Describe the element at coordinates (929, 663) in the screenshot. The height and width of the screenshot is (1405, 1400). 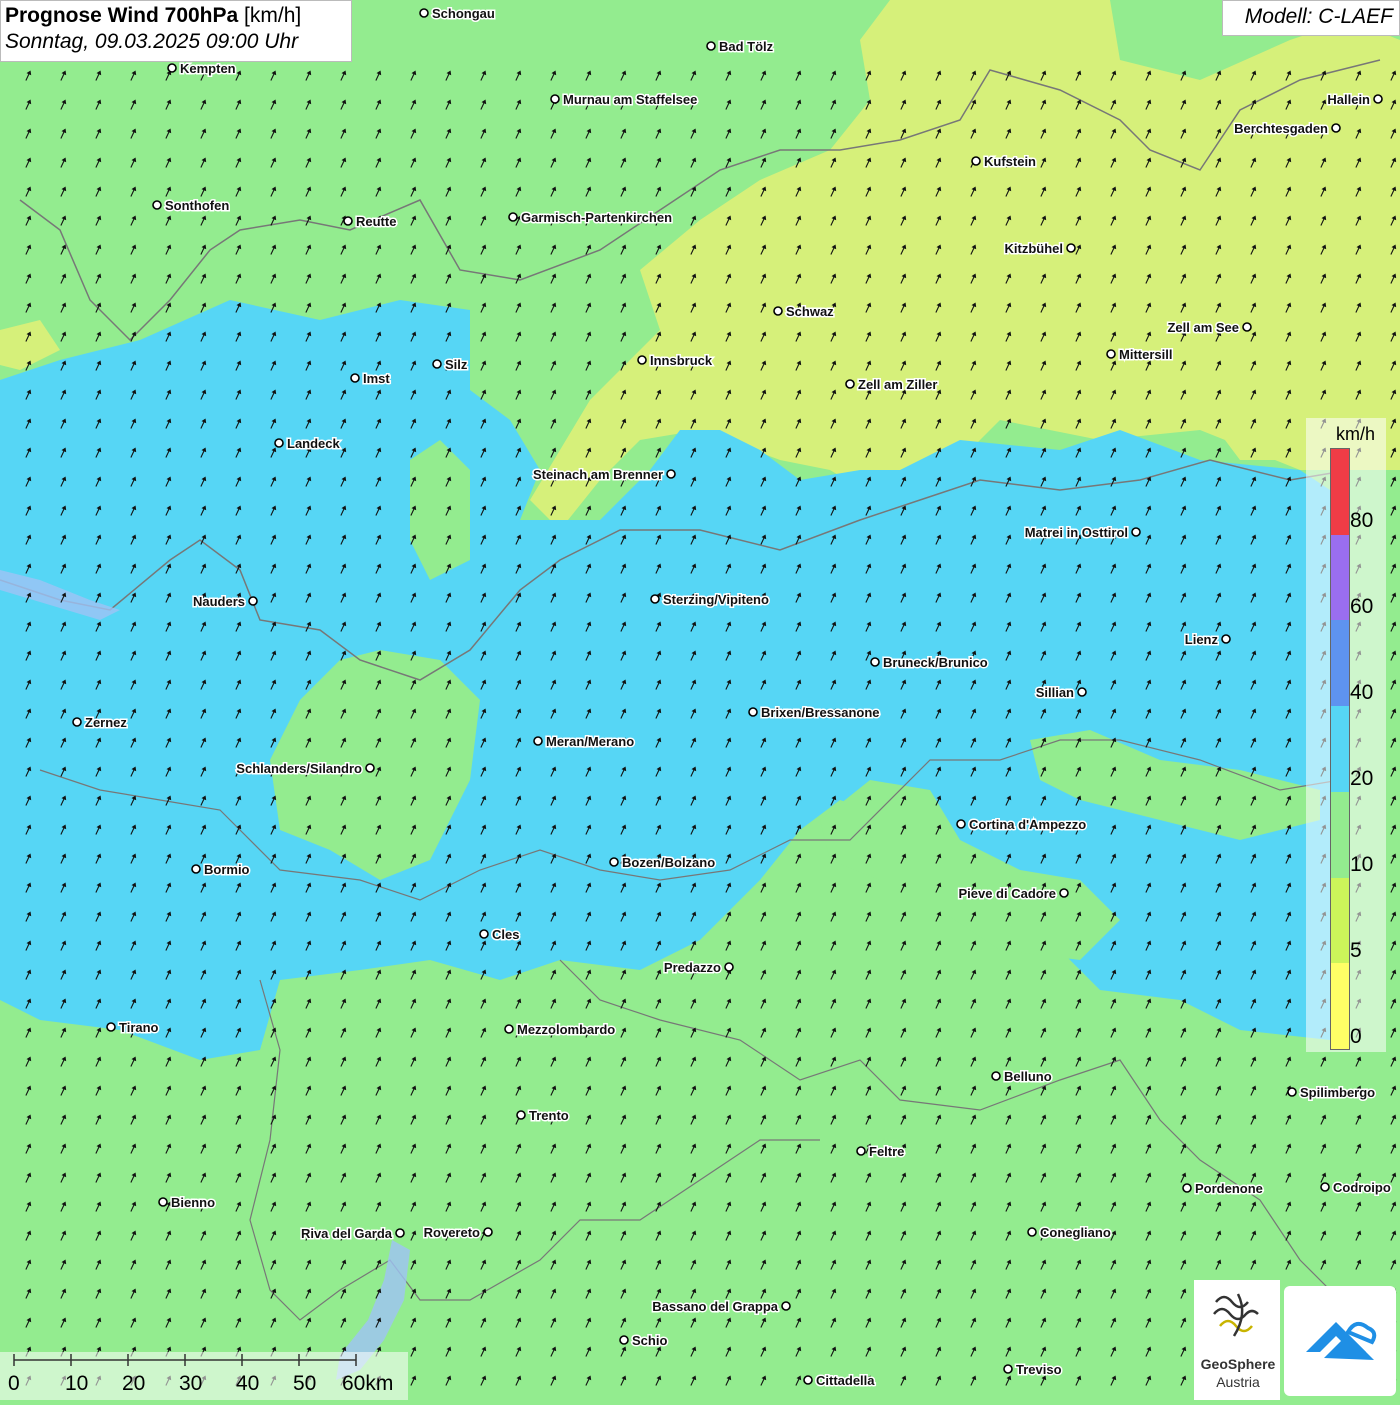
I see `city-marker: Bruneck/Brunico` at that location.